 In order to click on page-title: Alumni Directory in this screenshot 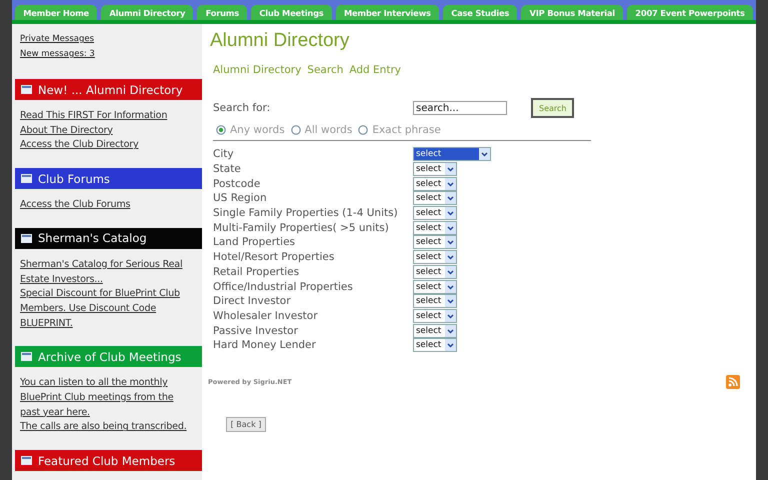, I will do `click(280, 41)`.